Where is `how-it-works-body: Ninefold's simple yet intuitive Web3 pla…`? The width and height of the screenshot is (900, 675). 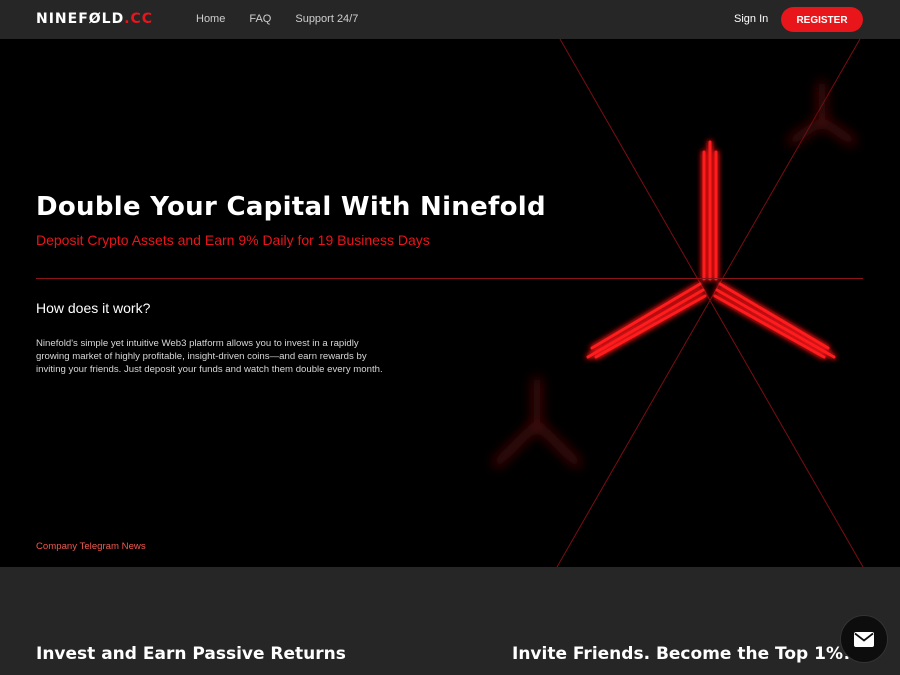 how-it-works-body: Ninefold's simple yet intuitive Web3 pla… is located at coordinates (209, 356).